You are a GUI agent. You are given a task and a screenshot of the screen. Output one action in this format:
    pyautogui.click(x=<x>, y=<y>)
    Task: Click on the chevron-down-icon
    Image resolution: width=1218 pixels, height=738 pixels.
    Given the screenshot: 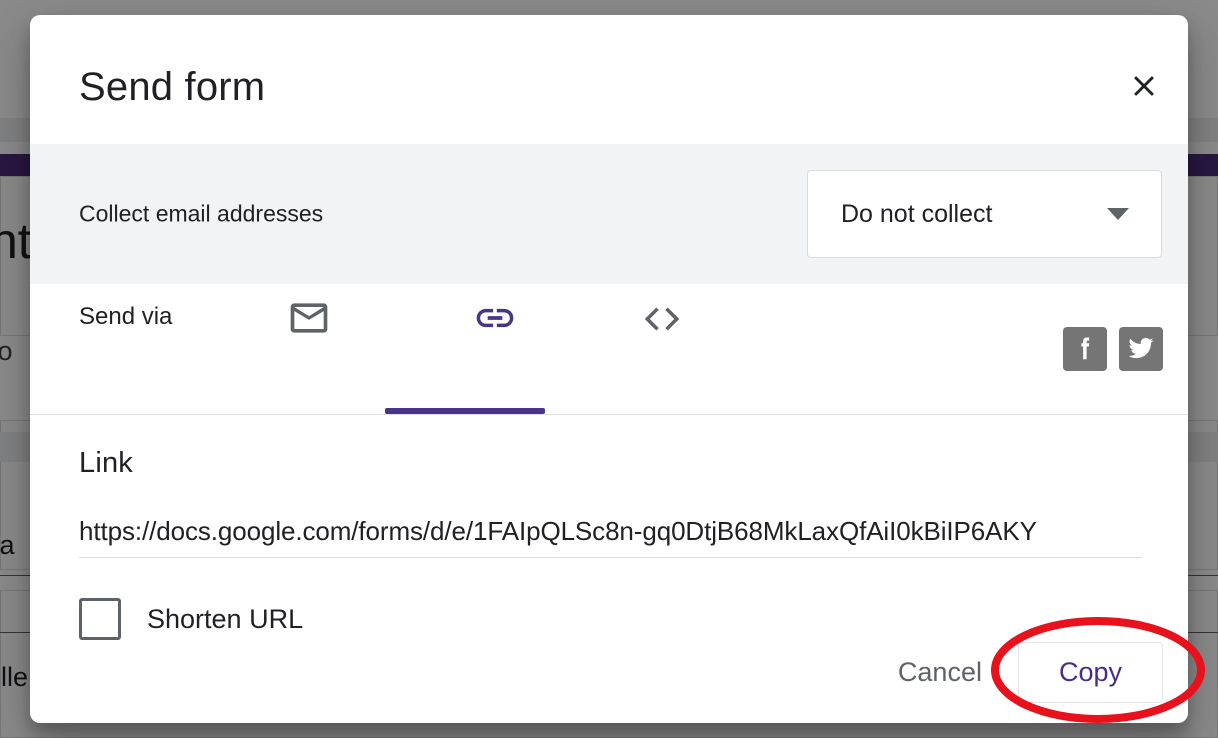 What is the action you would take?
    pyautogui.click(x=1118, y=214)
    